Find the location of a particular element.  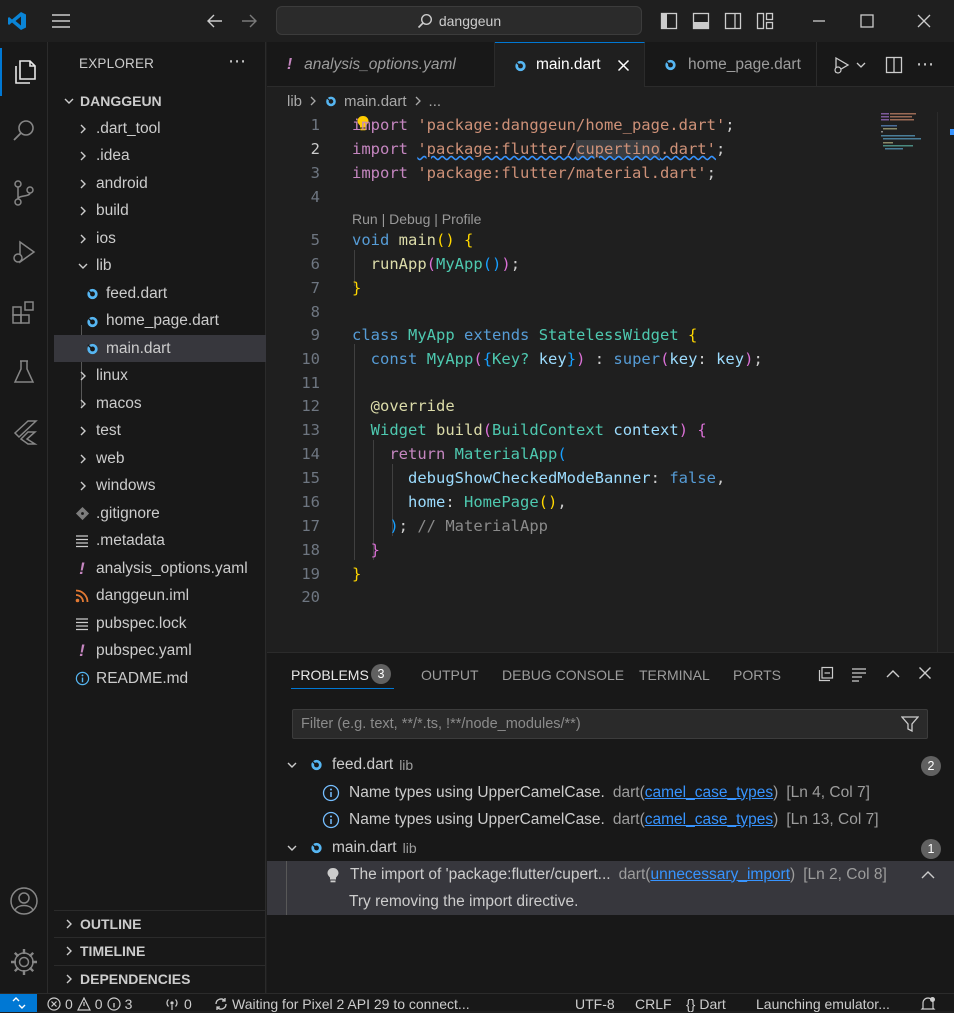

flutter-icon is located at coordinates (24, 432).